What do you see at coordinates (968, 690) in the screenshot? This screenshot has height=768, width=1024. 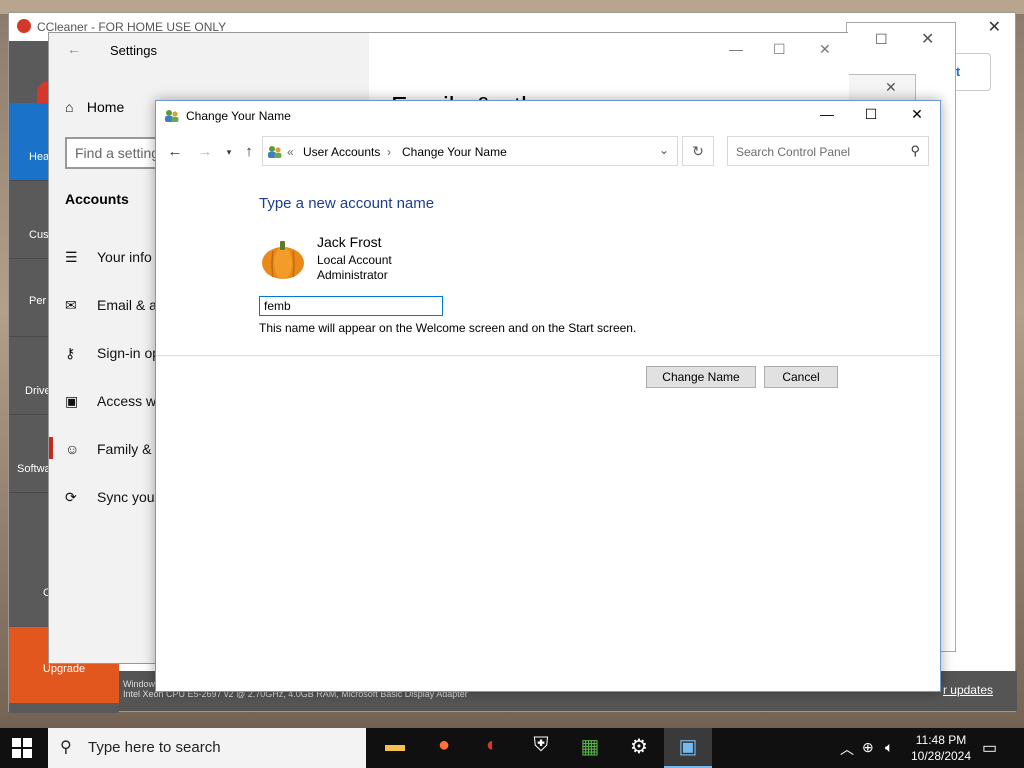 I see `check-updates-link: r updates` at bounding box center [968, 690].